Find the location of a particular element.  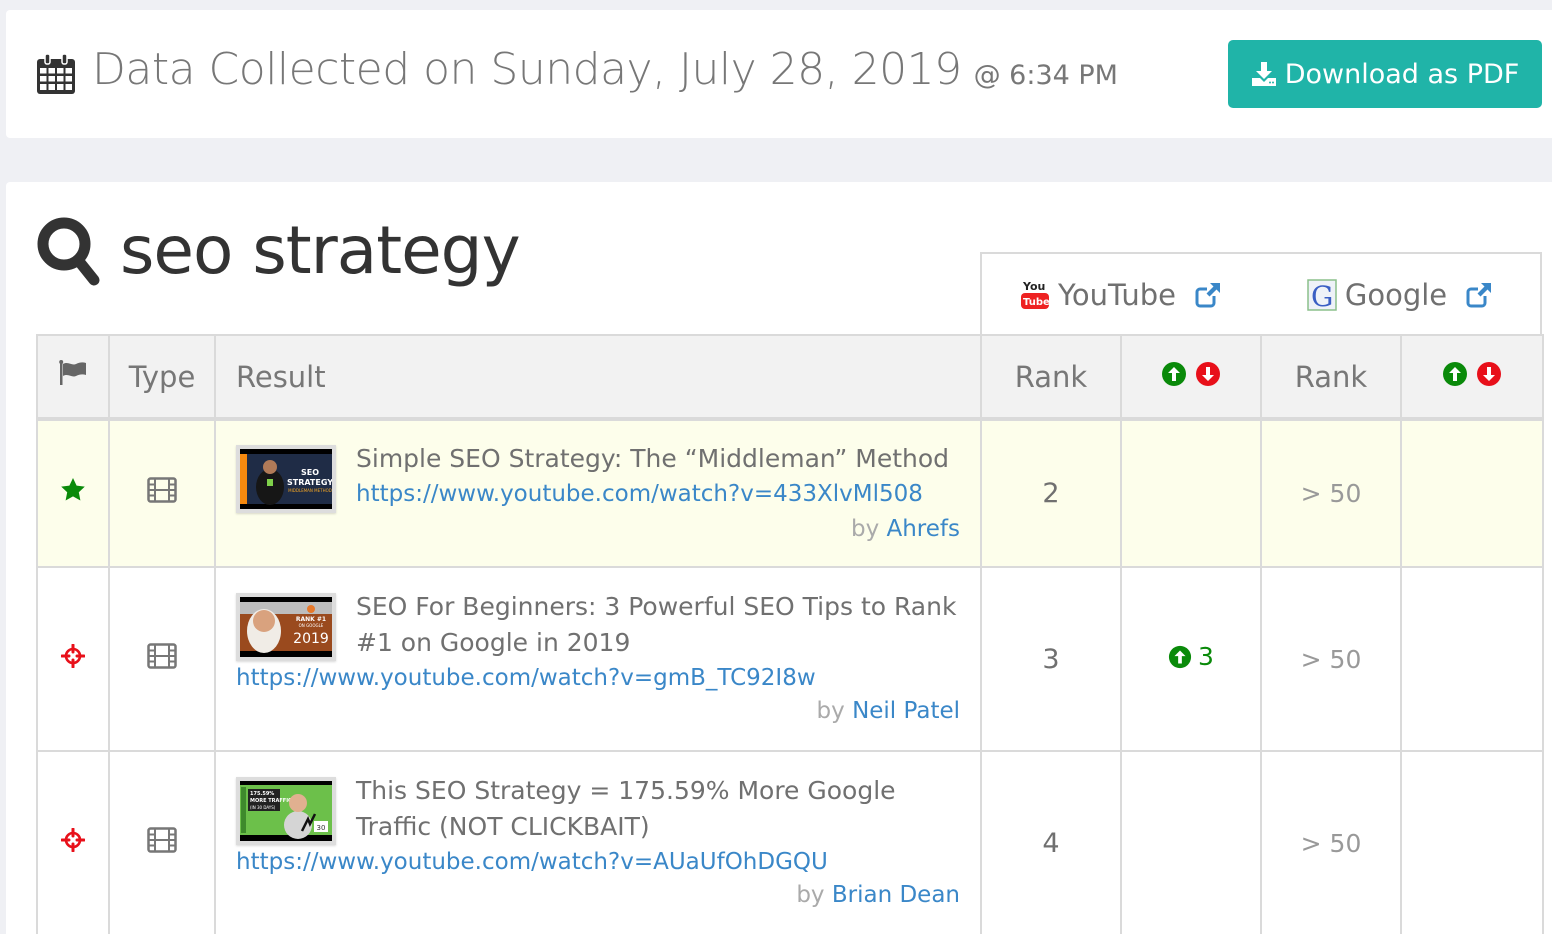

column-header-type: Type is located at coordinates (162, 377).